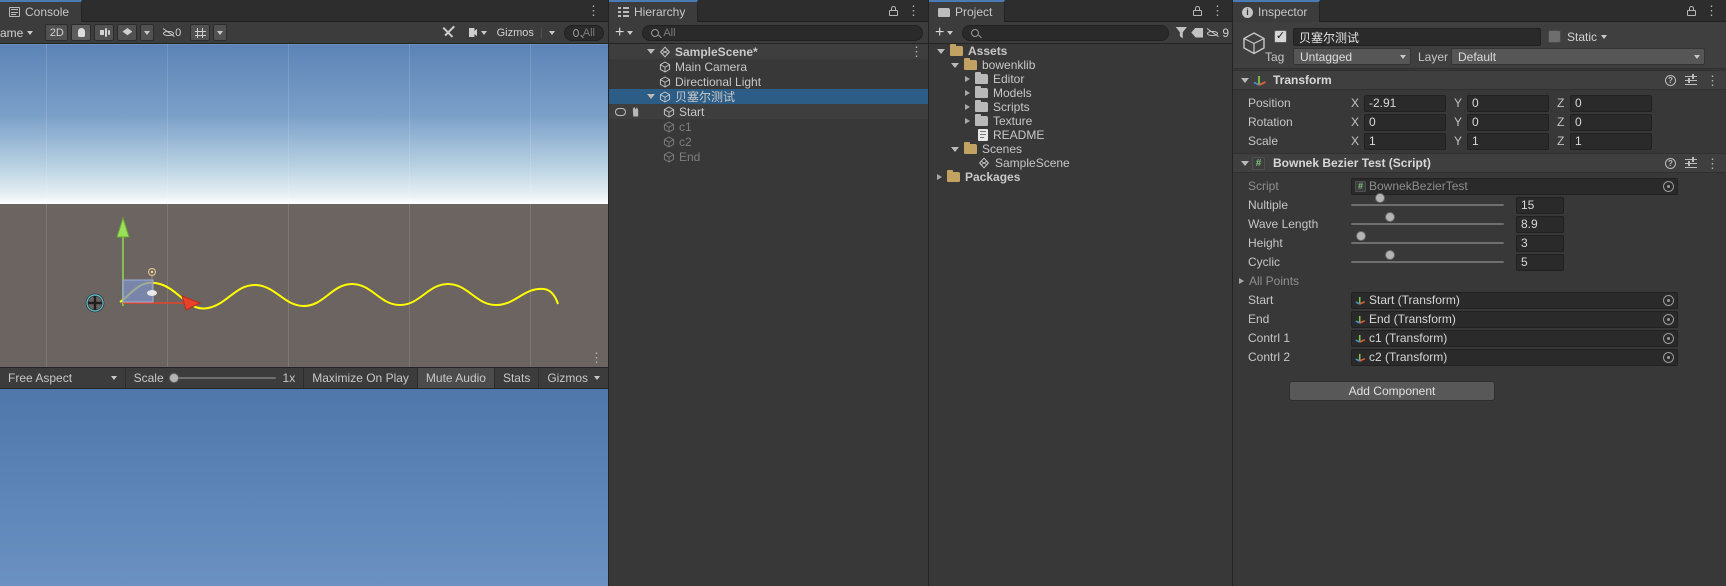 This screenshot has width=1726, height=586. Describe the element at coordinates (1080, 79) in the screenshot. I see `project-row: Editor` at that location.